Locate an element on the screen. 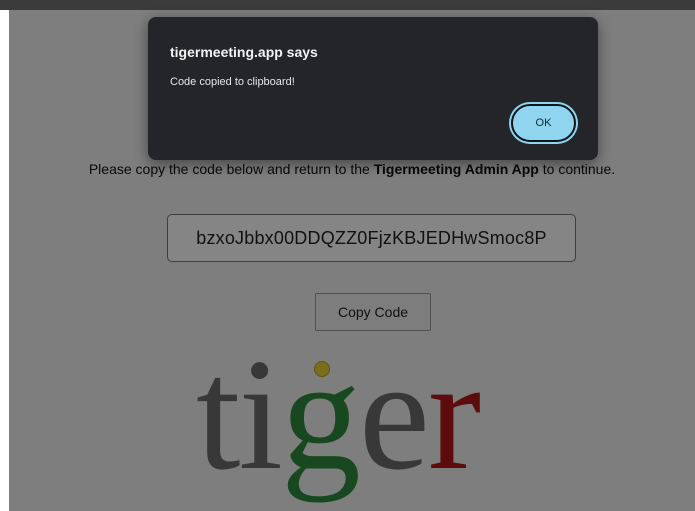 This screenshot has height=511, width=695. window-left-edge is located at coordinates (4, 260).